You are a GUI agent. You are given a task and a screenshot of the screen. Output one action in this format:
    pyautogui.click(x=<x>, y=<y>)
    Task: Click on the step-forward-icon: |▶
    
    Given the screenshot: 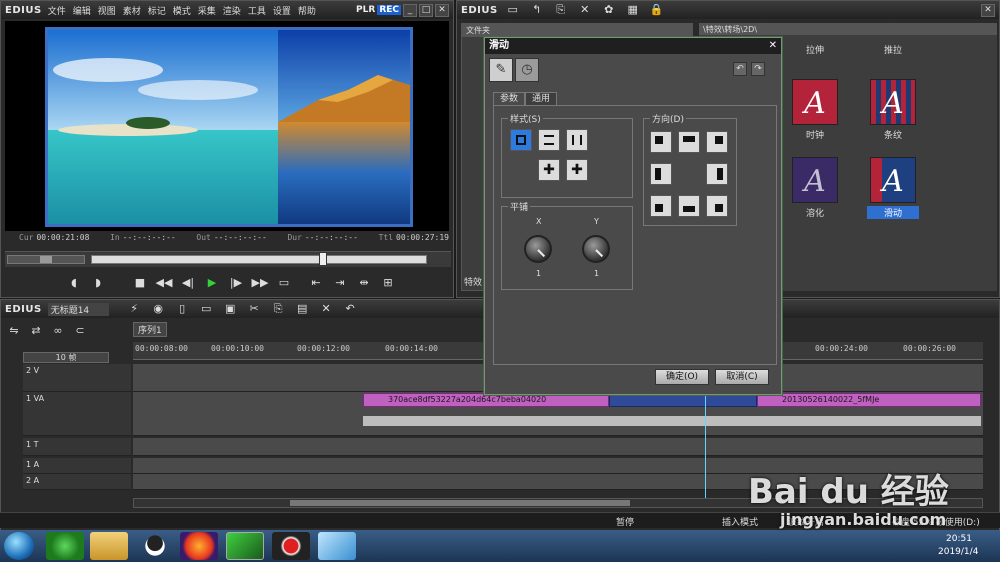 What is the action you would take?
    pyautogui.click(x=236, y=283)
    